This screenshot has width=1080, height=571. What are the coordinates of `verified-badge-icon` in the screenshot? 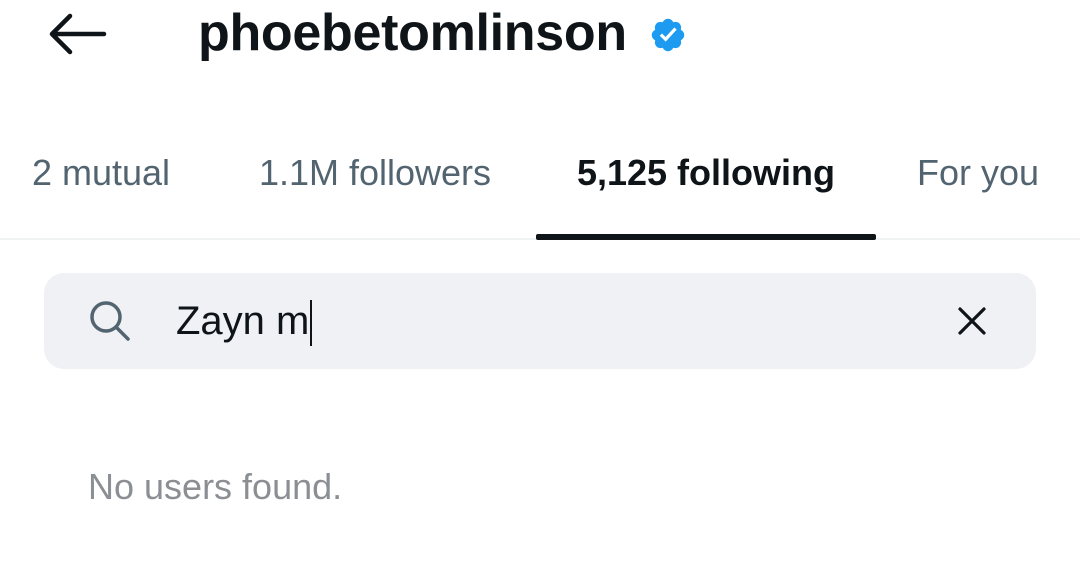 It's located at (668, 35).